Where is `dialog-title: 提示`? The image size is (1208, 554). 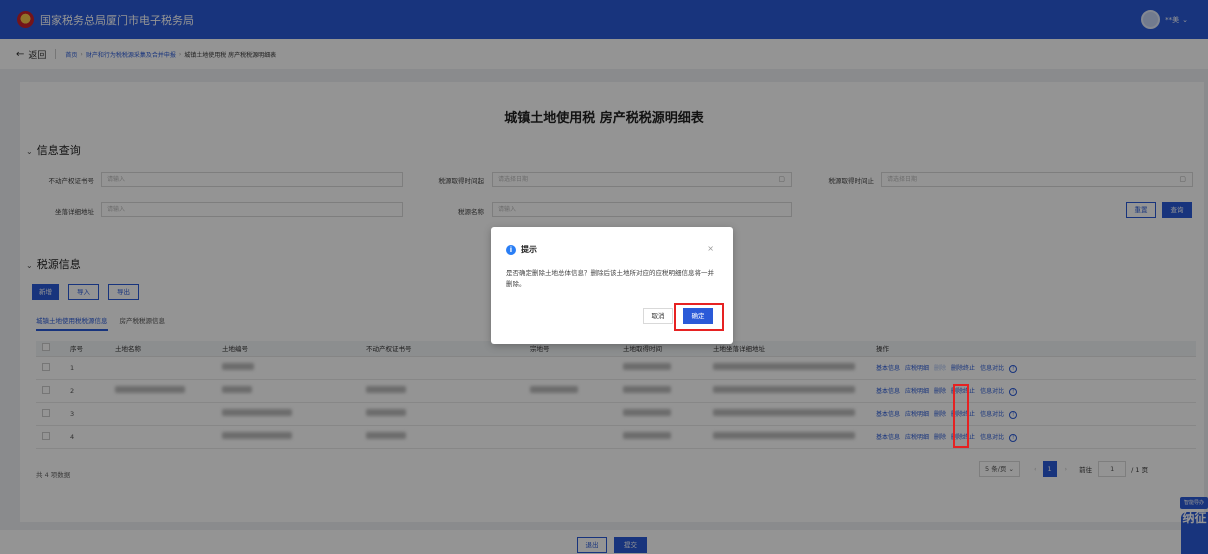
dialog-title: 提示 is located at coordinates (529, 249).